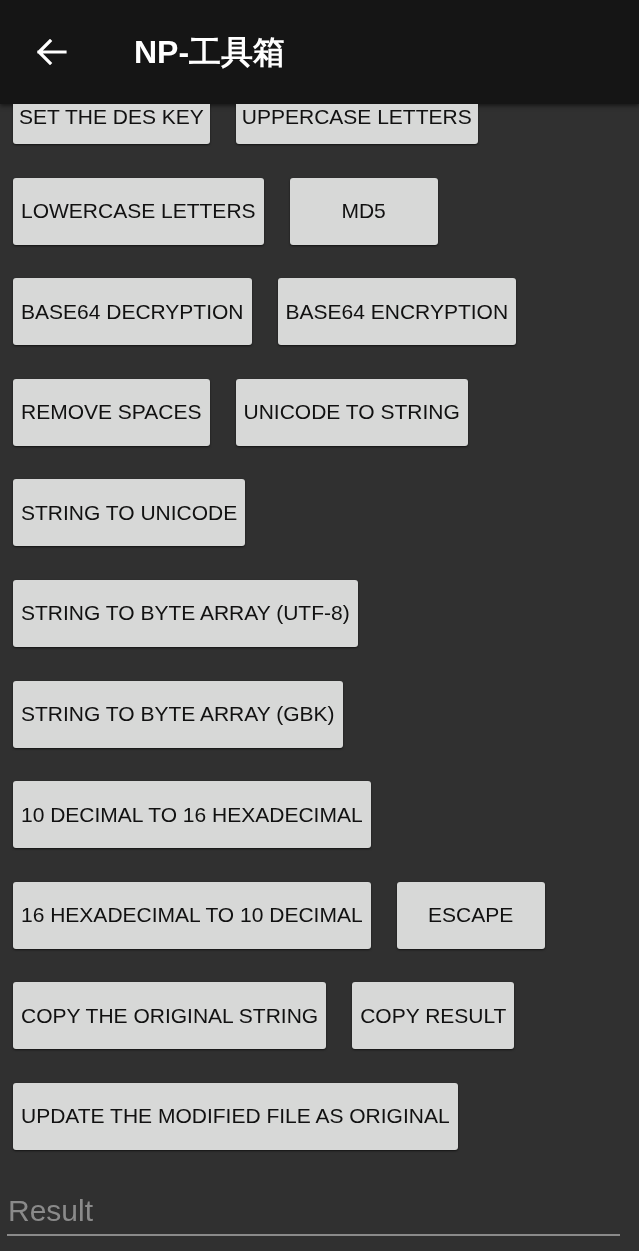  Describe the element at coordinates (351, 412) in the screenshot. I see `action-button: UNICODE TO STRING` at that location.